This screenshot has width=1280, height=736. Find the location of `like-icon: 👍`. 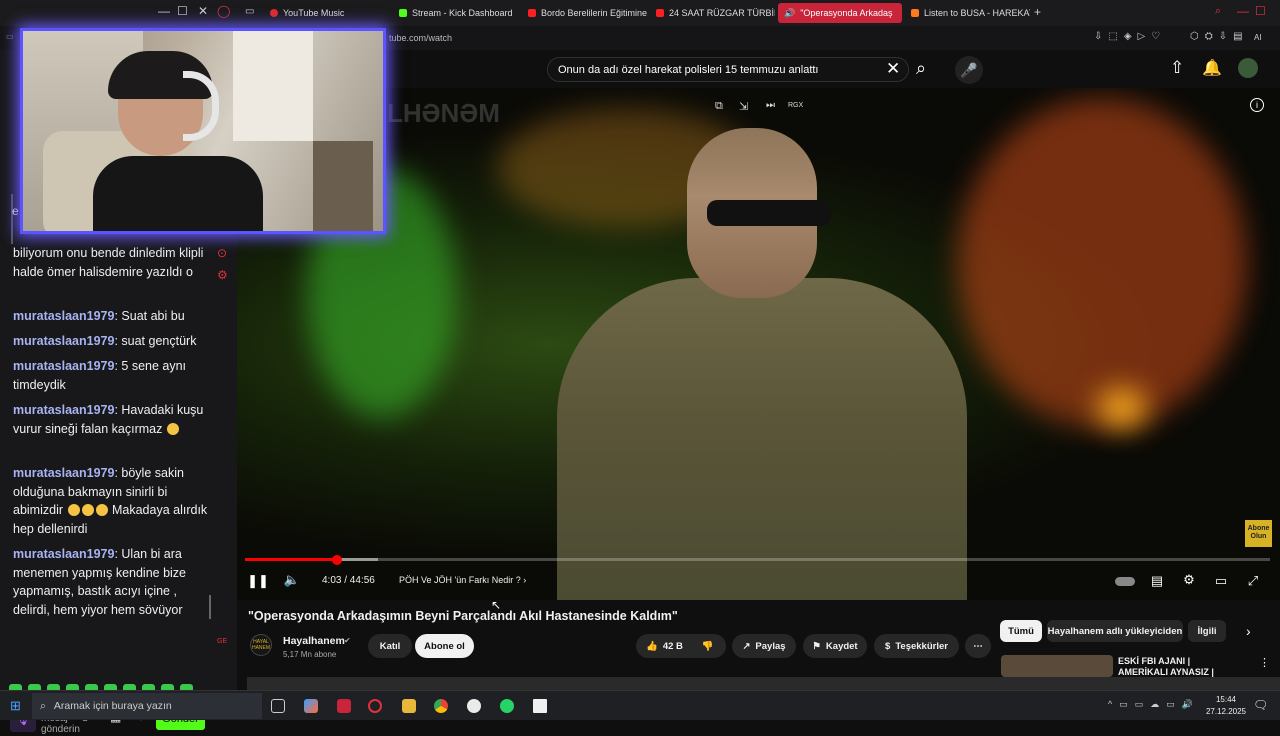

like-icon: 👍 is located at coordinates (652, 646).